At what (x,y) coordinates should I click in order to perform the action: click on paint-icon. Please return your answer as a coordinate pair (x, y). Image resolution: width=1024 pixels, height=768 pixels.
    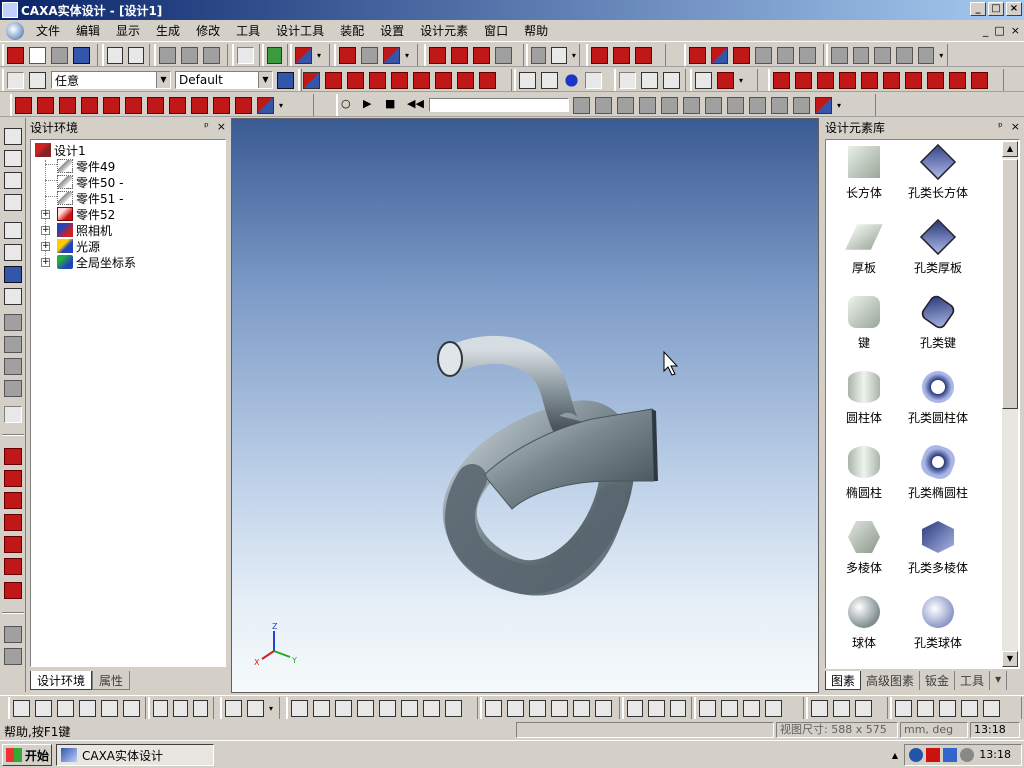
    Looking at the image, I should click on (13, 656).